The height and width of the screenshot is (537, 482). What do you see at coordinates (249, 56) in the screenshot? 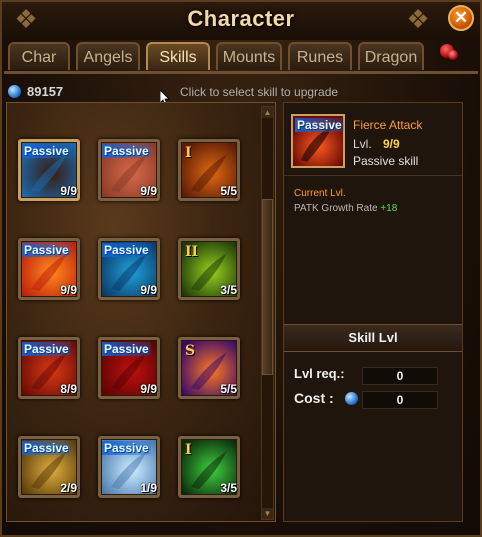
I see `tab-mounts: Mounts` at bounding box center [249, 56].